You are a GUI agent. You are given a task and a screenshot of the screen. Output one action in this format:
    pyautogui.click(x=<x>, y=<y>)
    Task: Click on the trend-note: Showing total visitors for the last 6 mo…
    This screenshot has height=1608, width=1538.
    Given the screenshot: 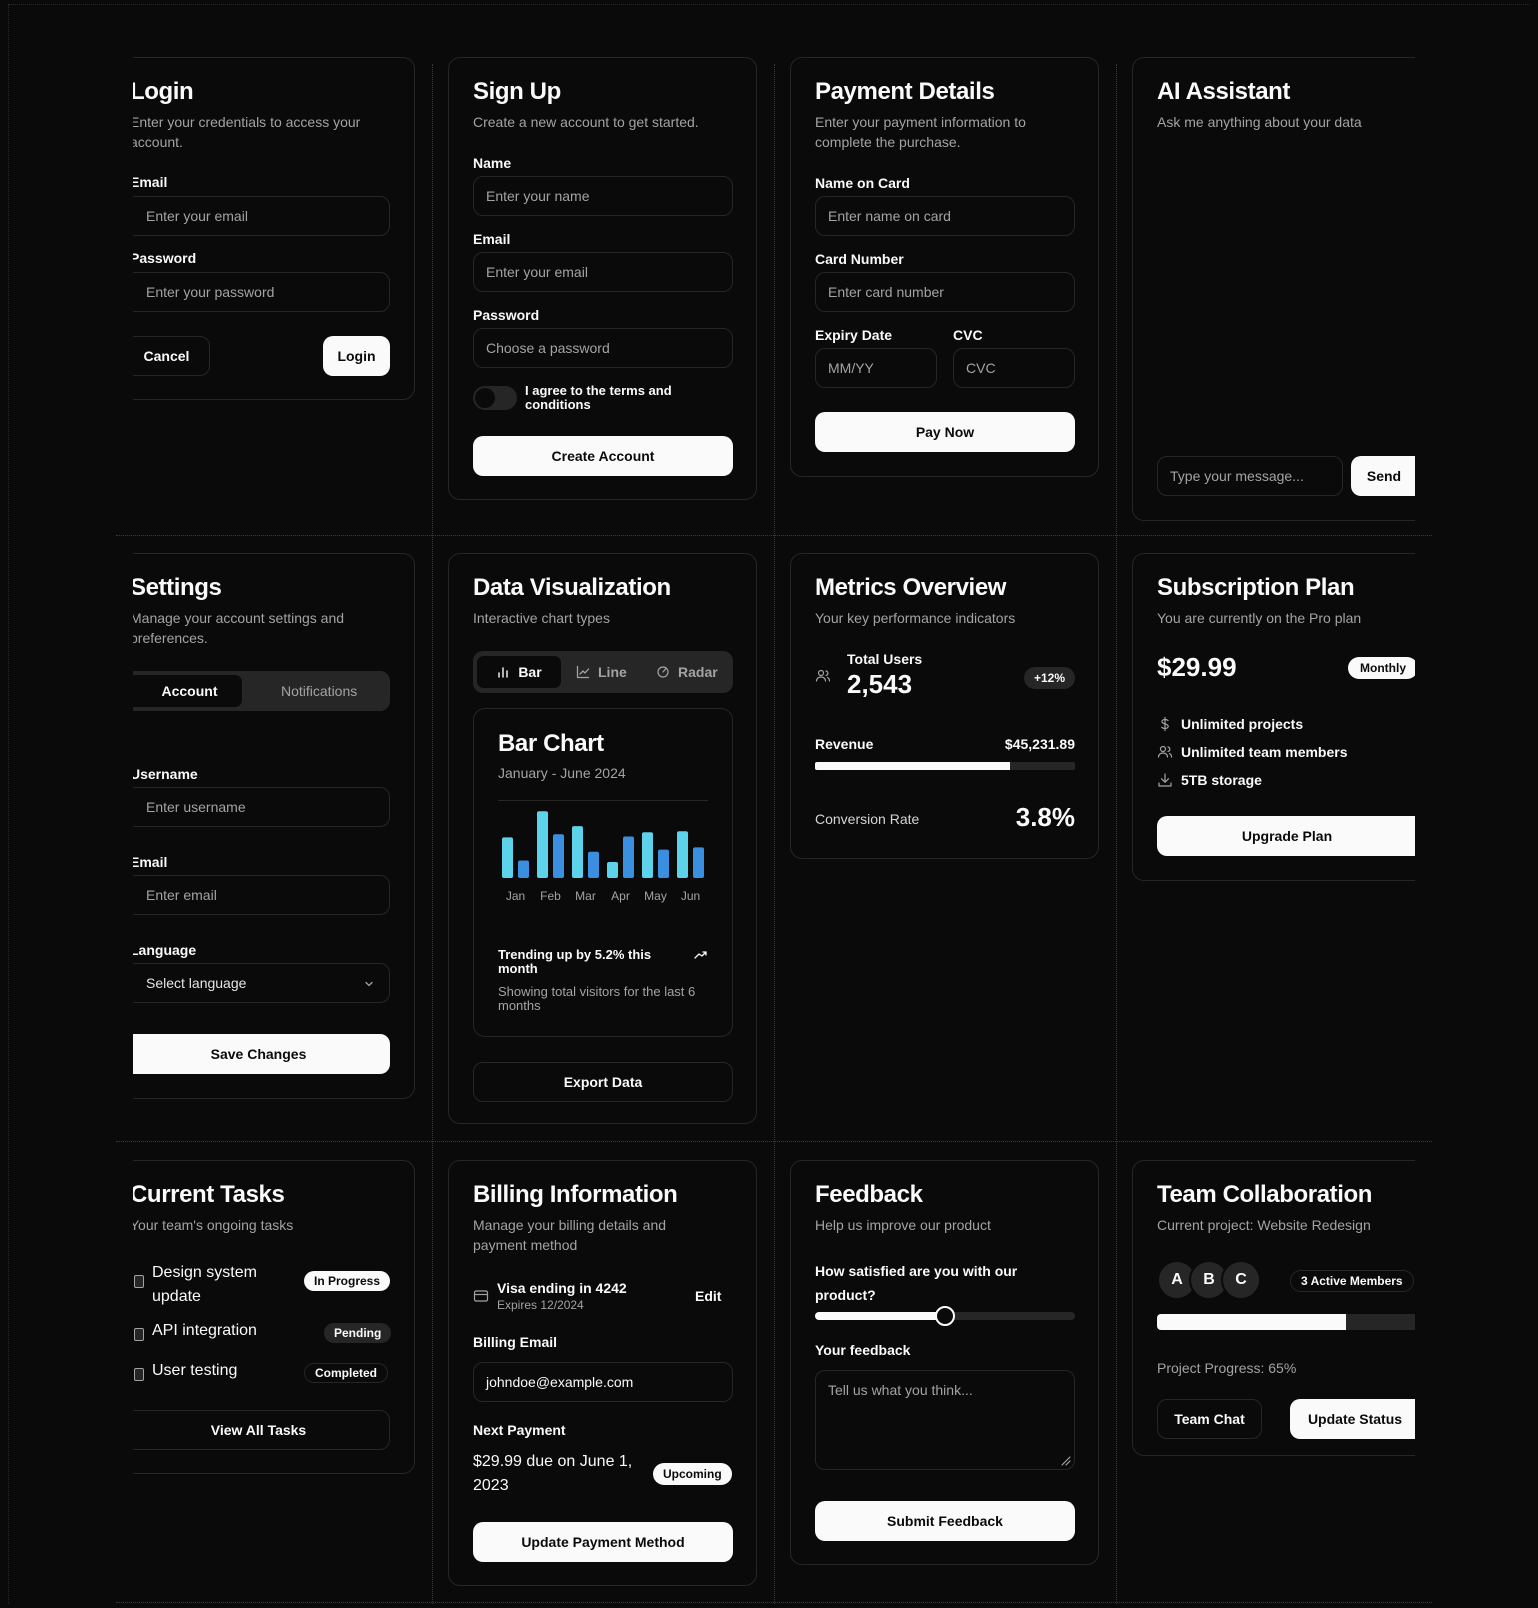 What is the action you would take?
    pyautogui.click(x=597, y=998)
    